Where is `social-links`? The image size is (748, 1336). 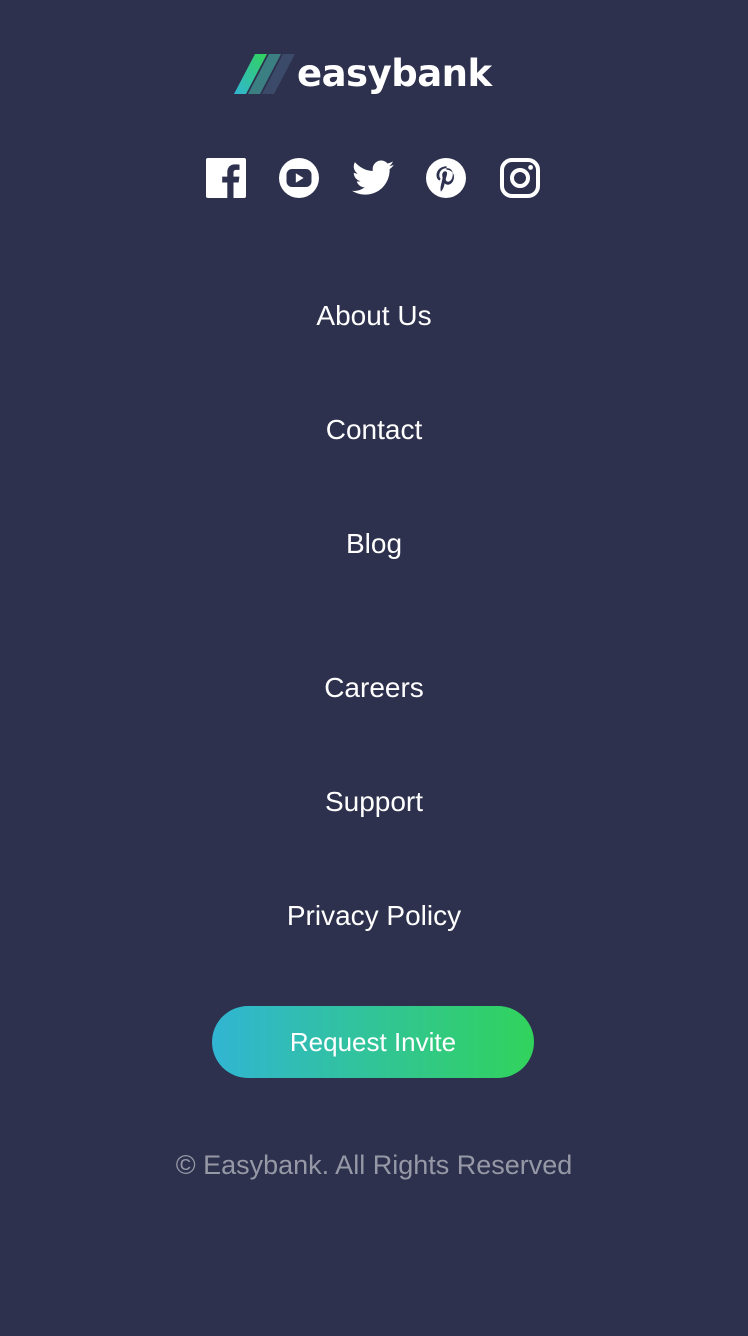
social-links is located at coordinates (374, 178).